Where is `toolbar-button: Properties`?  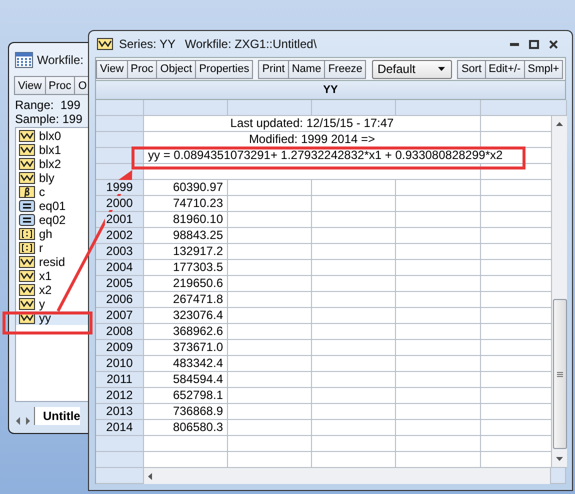 toolbar-button: Properties is located at coordinates (224, 69).